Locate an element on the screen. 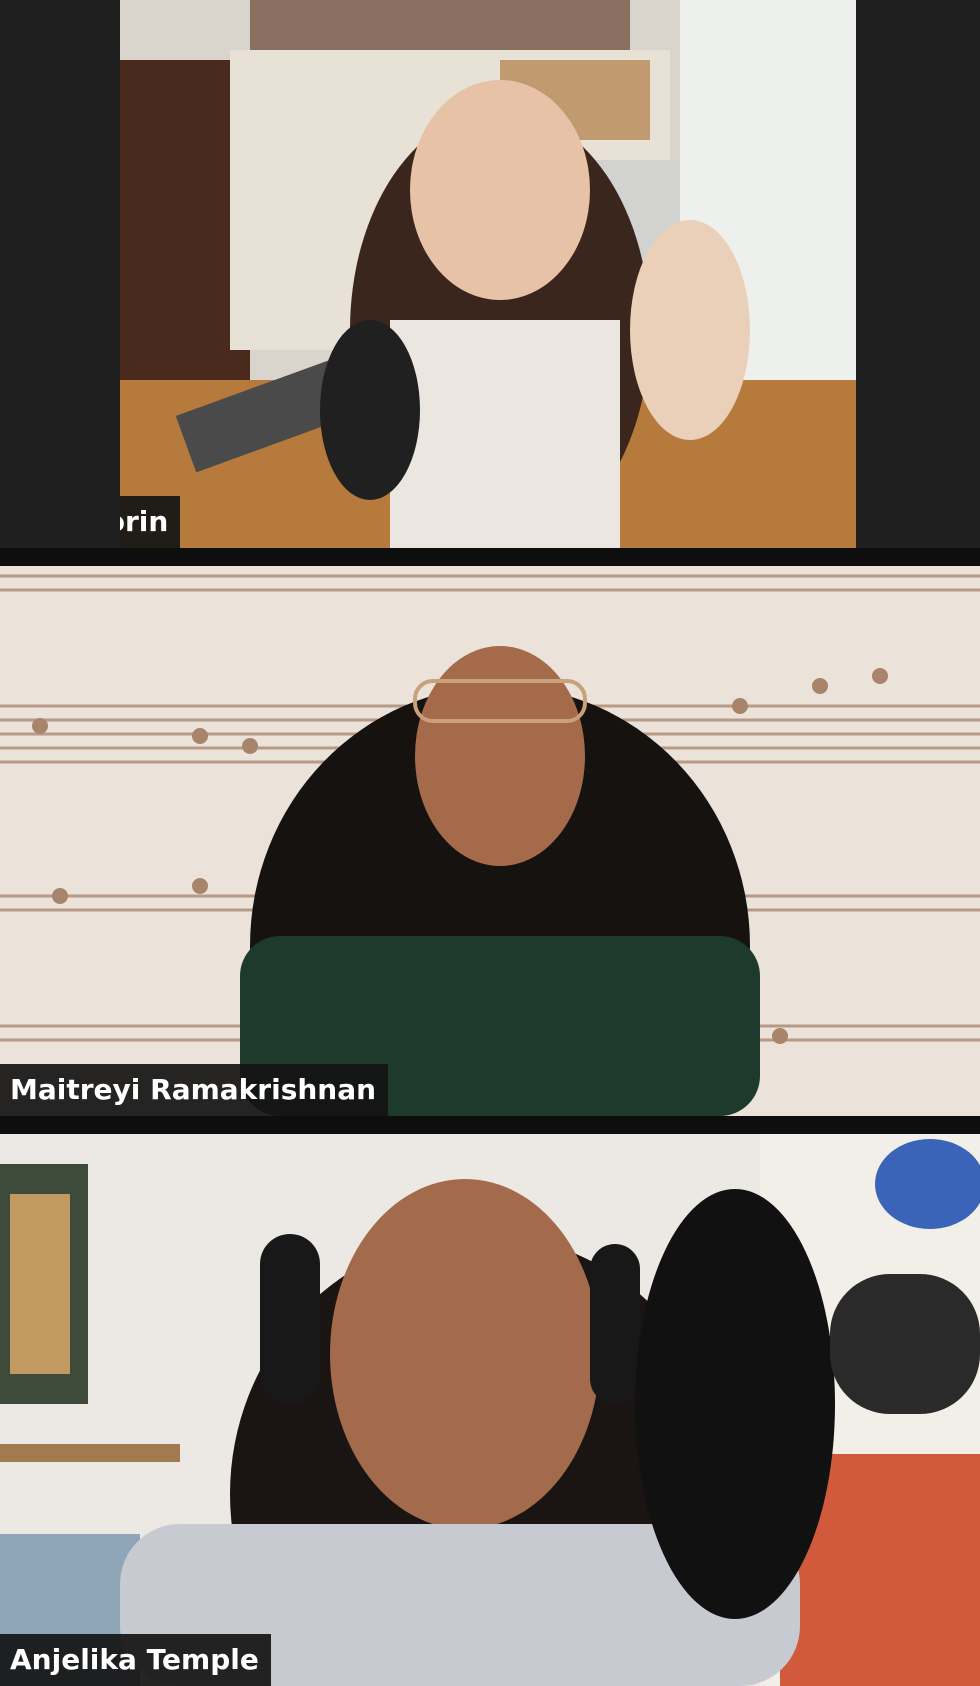  participant-name-label: Brit Morin is located at coordinates (150, 522).